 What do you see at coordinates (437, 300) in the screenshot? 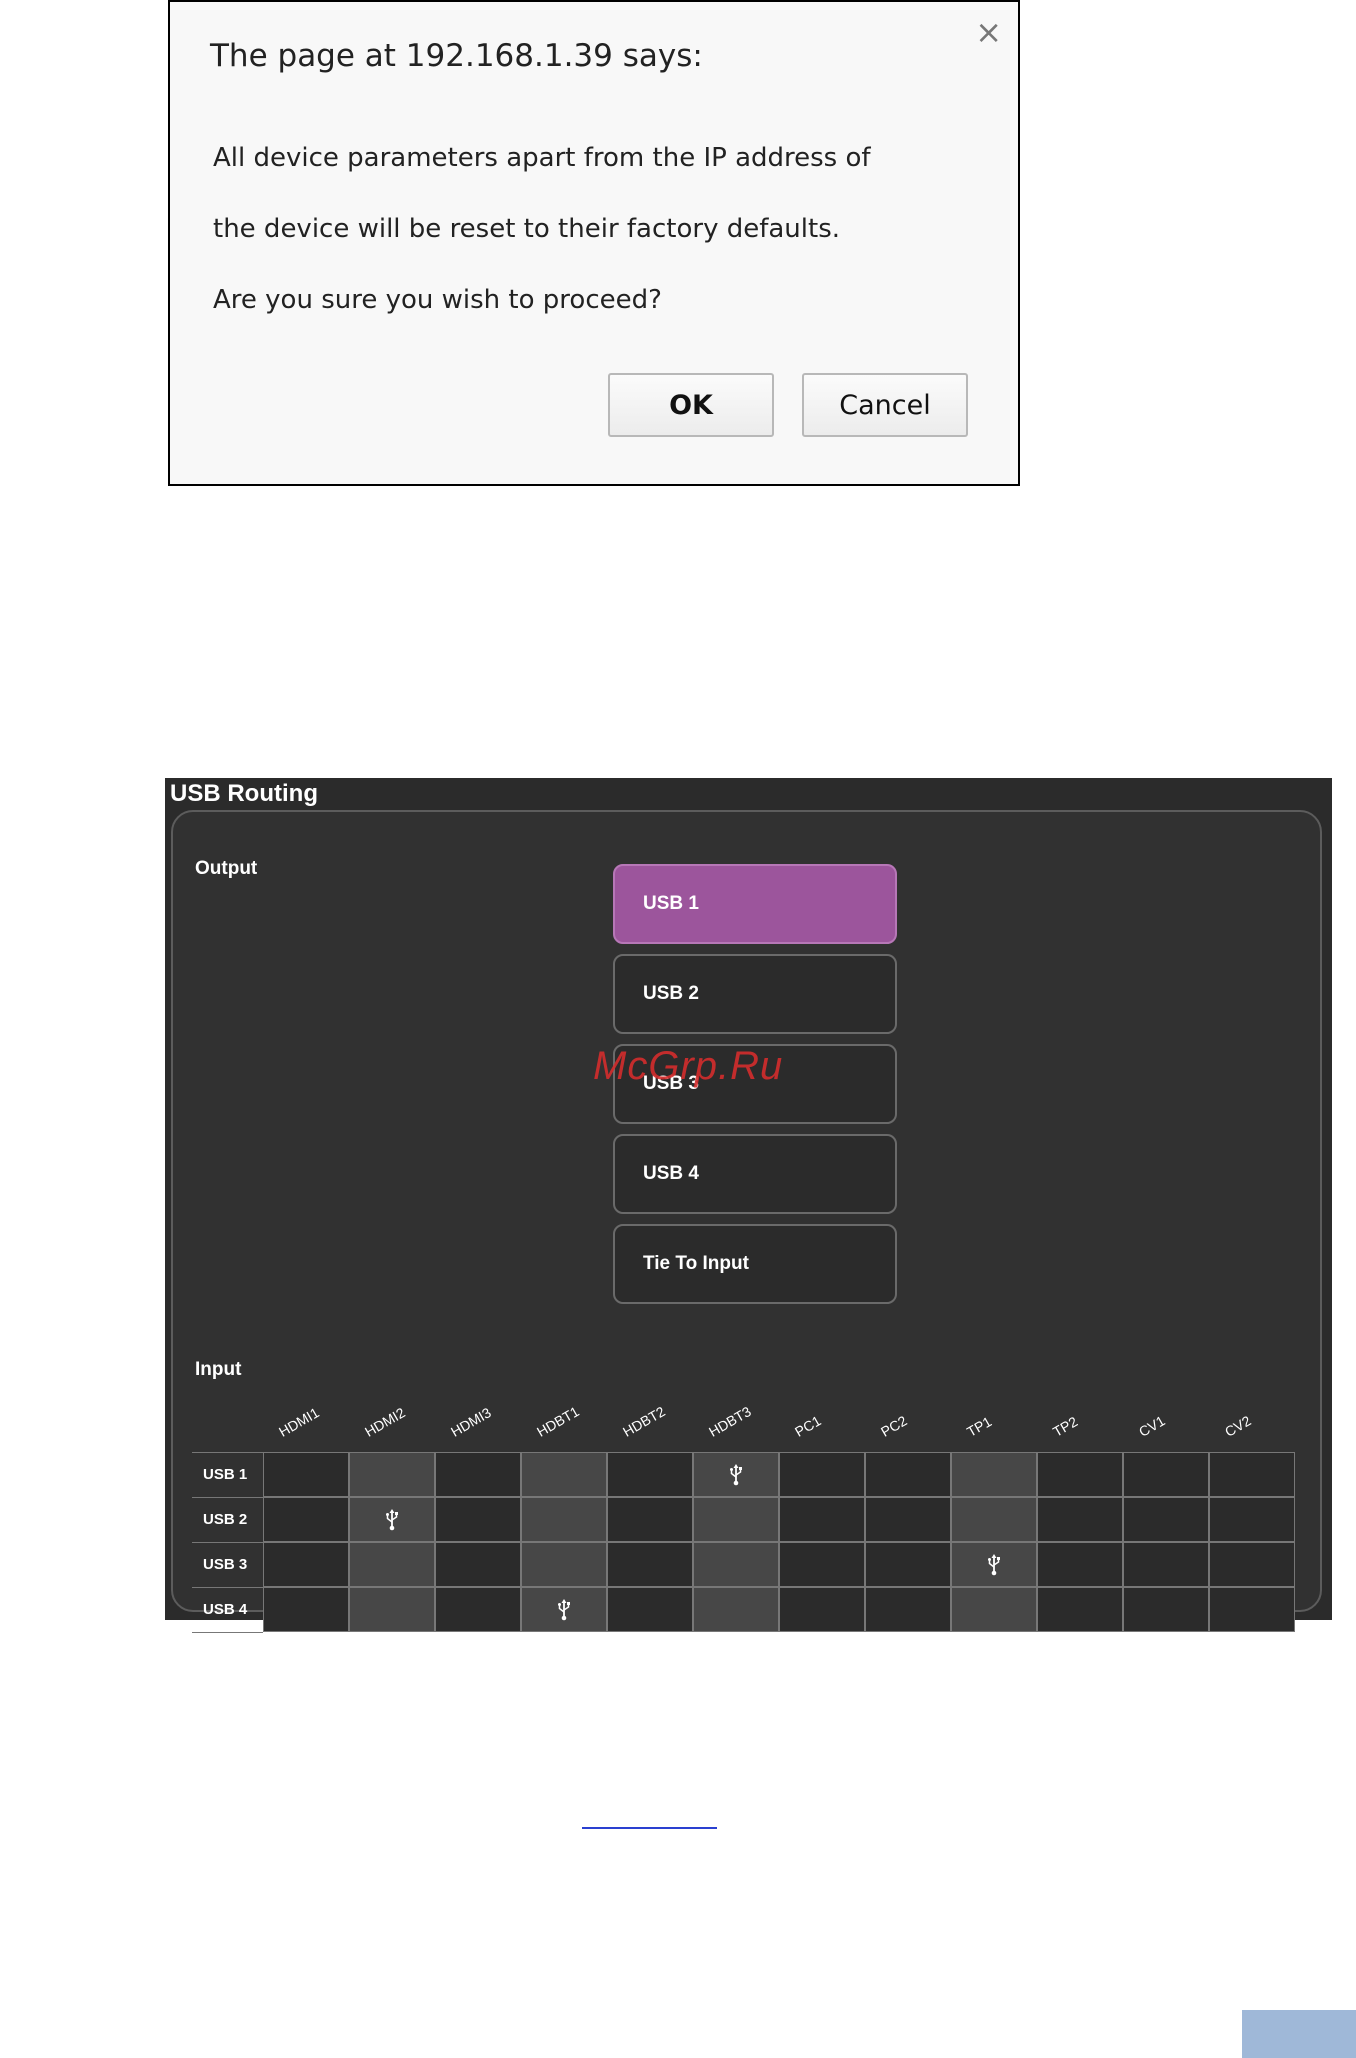
I see `dialog-message-line: Are you sure you wish to proceed?` at bounding box center [437, 300].